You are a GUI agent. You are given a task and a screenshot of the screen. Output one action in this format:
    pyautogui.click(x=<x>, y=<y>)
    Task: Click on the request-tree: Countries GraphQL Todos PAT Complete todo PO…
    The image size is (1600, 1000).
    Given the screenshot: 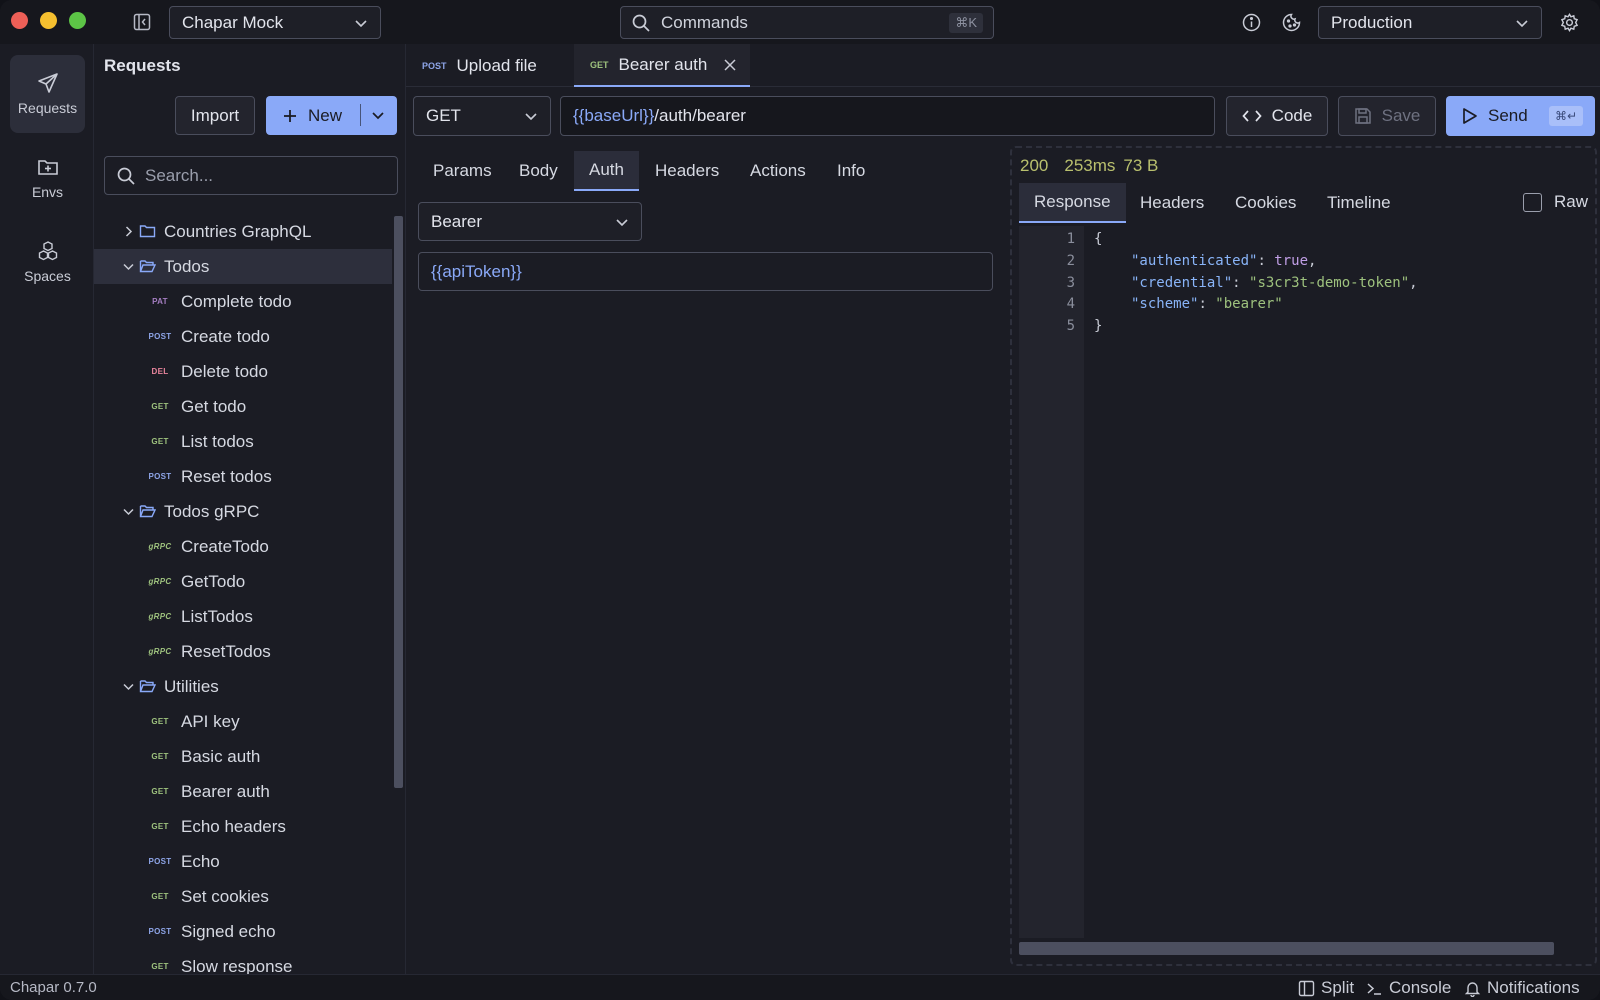 What is the action you would take?
    pyautogui.click(x=244, y=594)
    